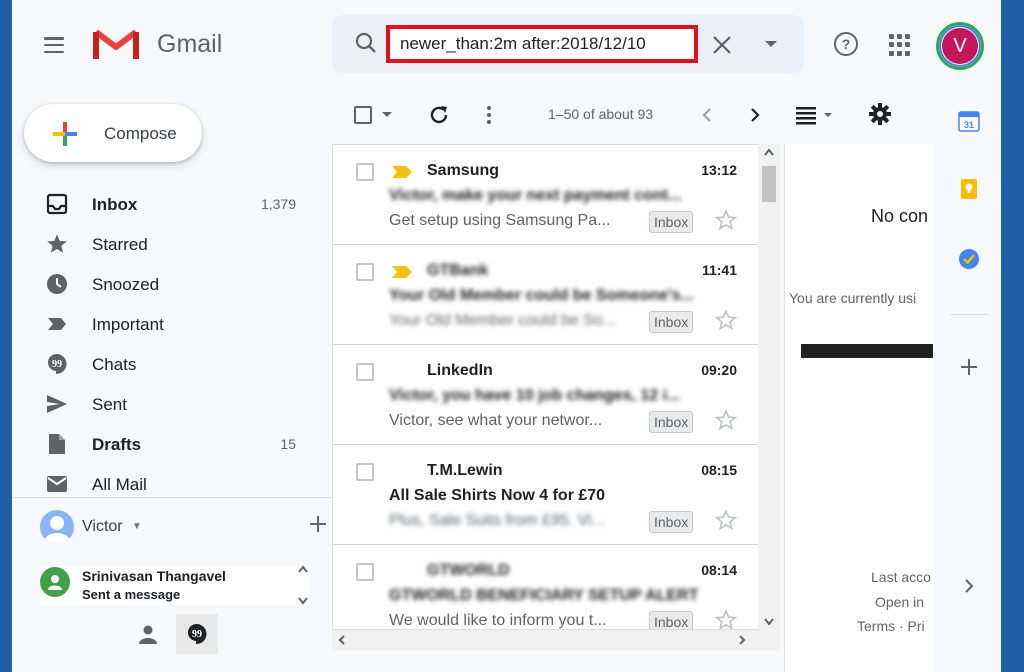 This screenshot has width=1024, height=672. What do you see at coordinates (969, 189) in the screenshot?
I see `keep-icon` at bounding box center [969, 189].